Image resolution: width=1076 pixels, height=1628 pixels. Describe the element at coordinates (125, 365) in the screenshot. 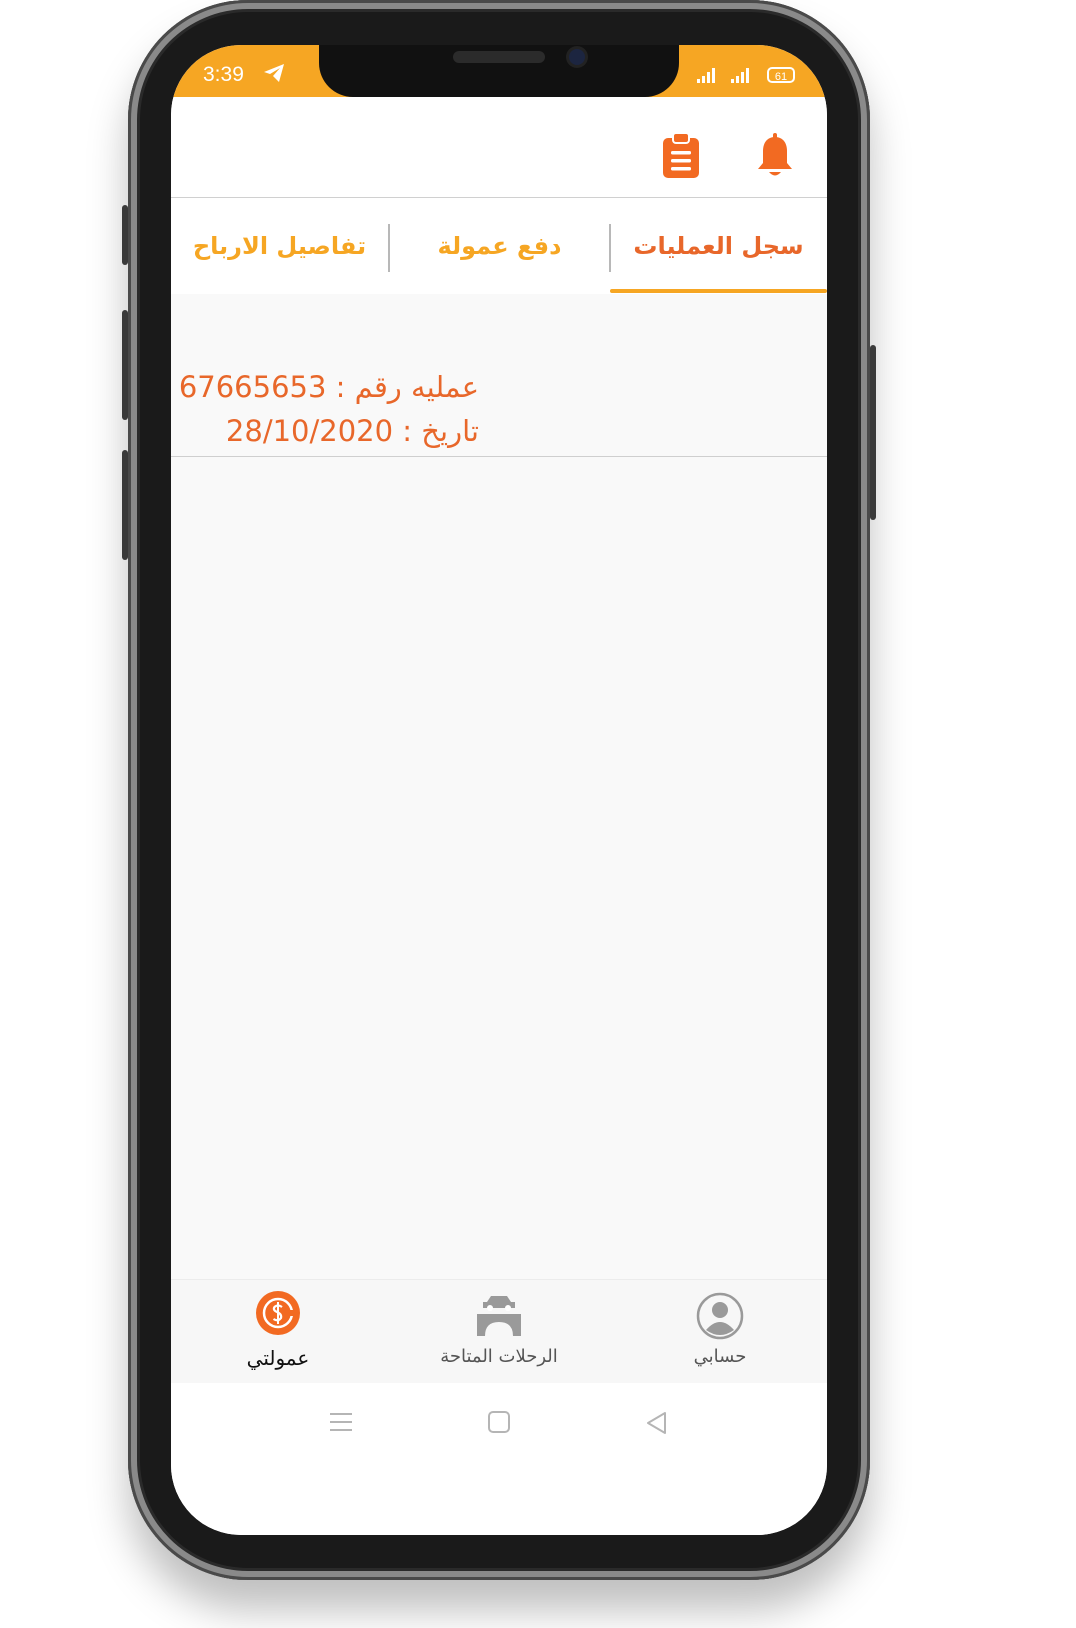

I see `volume-up-button` at that location.